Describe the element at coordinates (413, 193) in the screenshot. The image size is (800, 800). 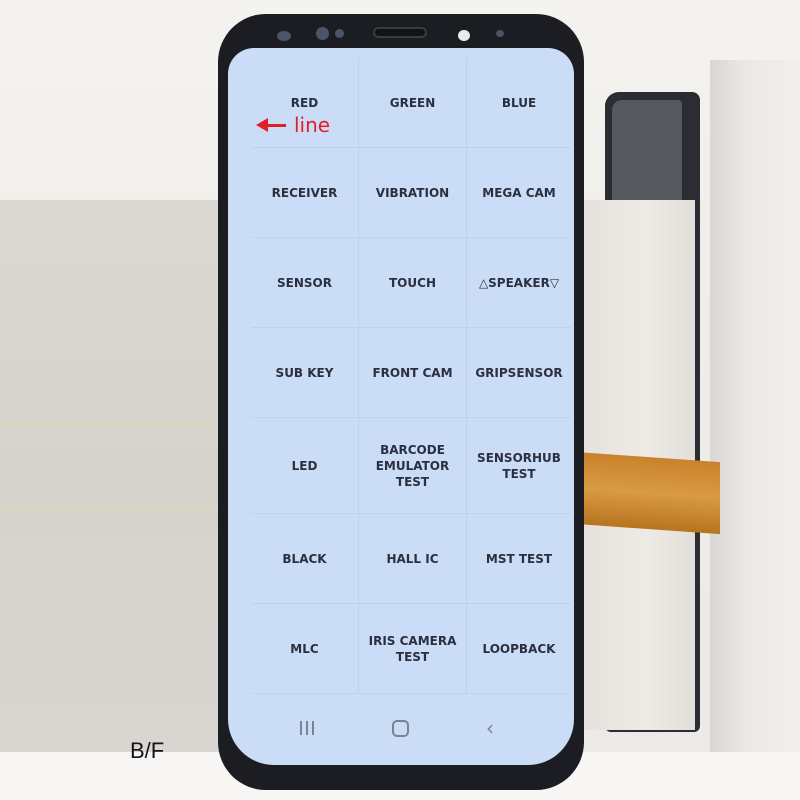
I see `test-vibration: VIBRATION` at that location.